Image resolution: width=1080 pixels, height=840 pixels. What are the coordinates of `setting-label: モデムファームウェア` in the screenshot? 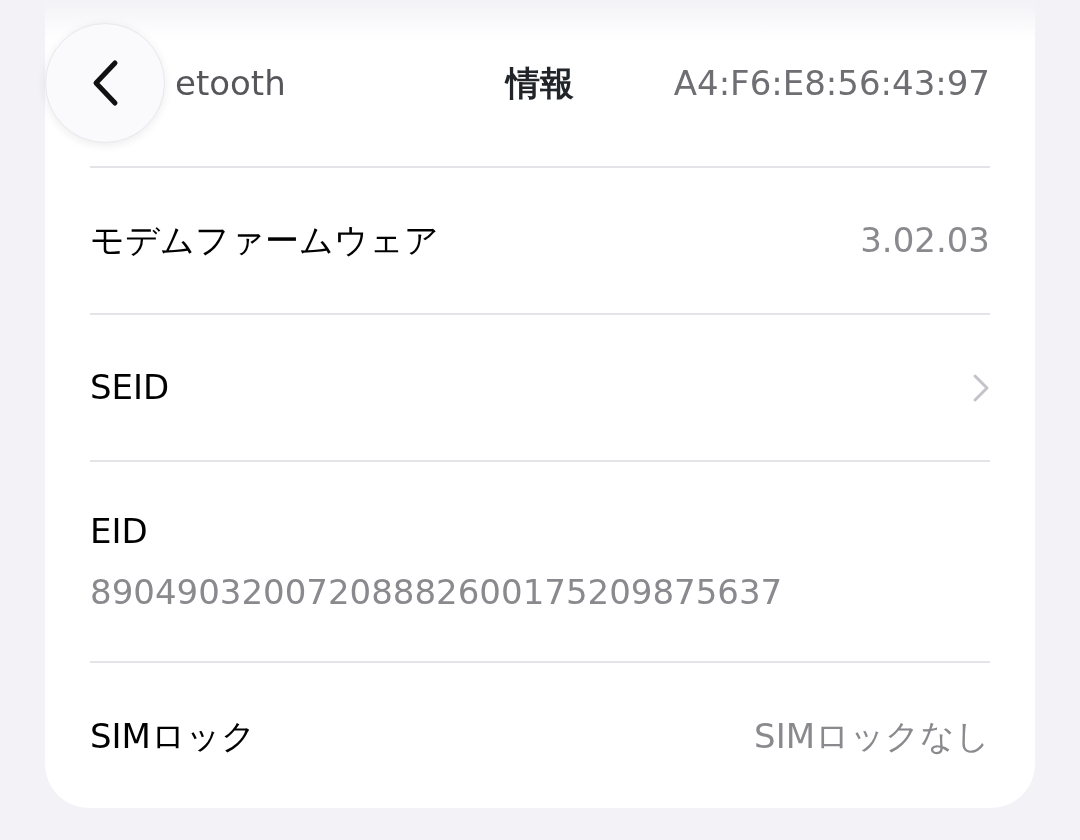 It's located at (264, 240).